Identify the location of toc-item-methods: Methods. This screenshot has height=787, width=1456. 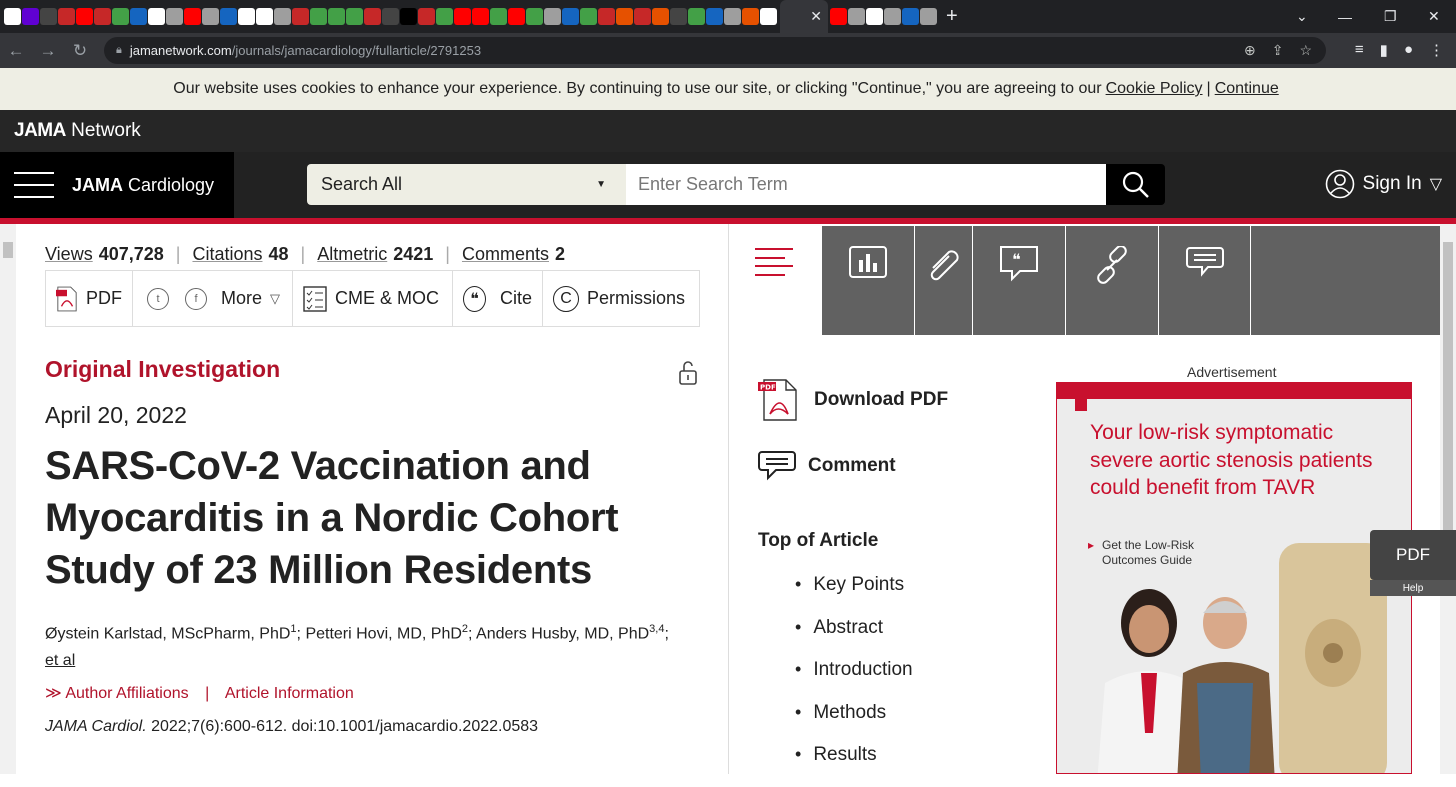
(854, 723).